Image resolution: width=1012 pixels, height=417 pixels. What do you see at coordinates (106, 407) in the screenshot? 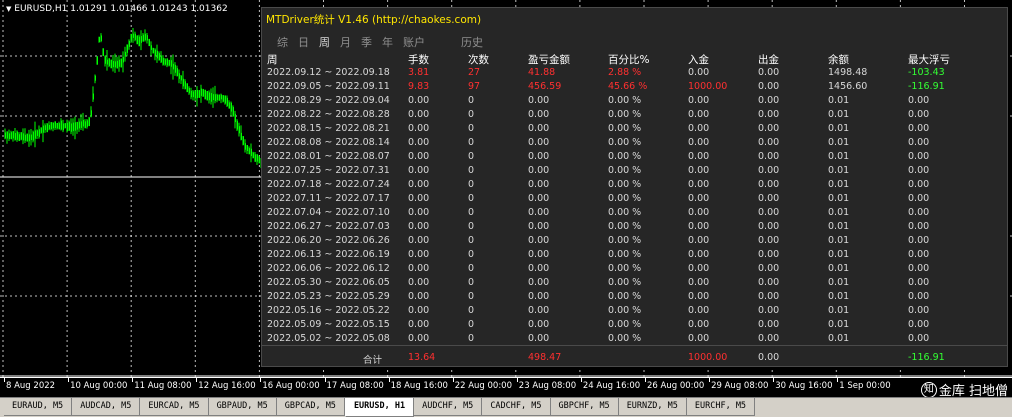
I see `symbol-tab: AUDCAD, M5` at bounding box center [106, 407].